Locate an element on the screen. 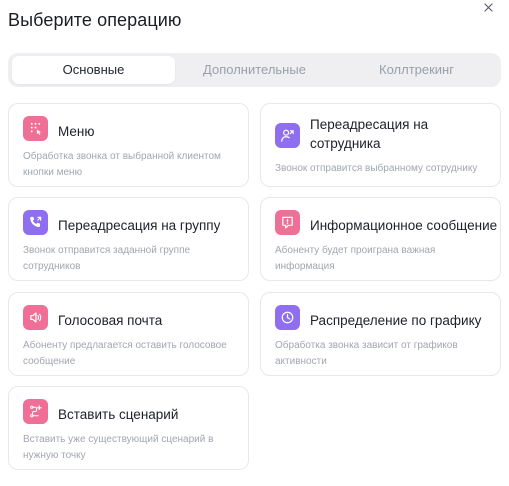 This screenshot has width=509, height=486. operation-title: Распределение по графику is located at coordinates (396, 320).